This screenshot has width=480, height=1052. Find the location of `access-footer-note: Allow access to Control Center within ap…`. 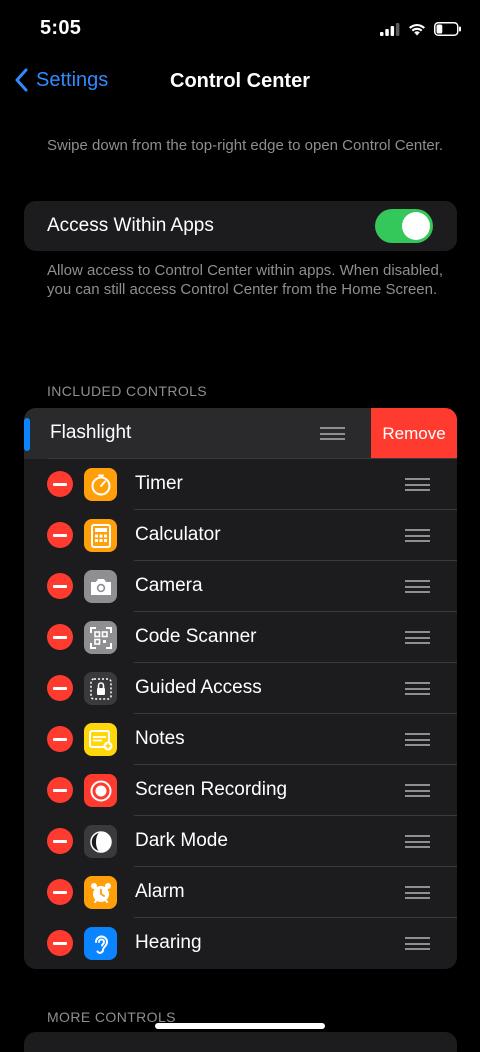

access-footer-note: Allow access to Control Center within ap… is located at coordinates (245, 280).